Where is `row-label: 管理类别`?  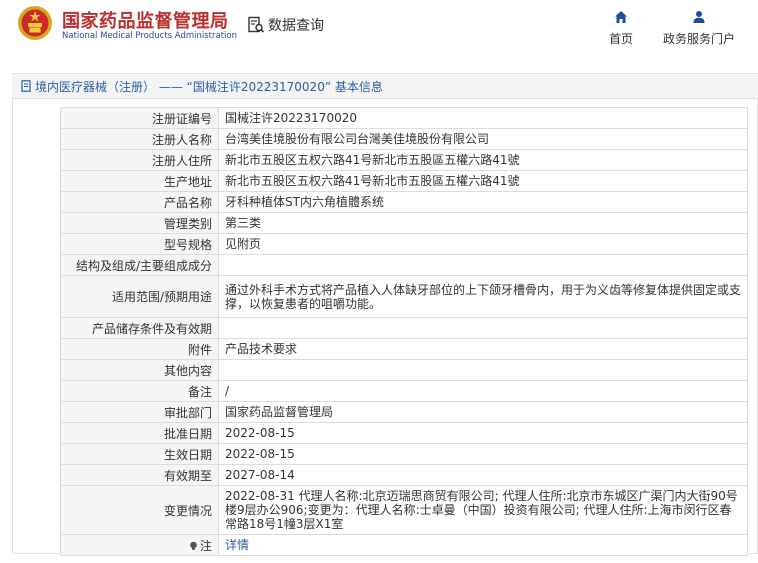 row-label: 管理类别 is located at coordinates (139, 223).